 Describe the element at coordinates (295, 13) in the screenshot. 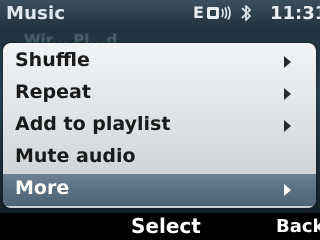

I see `clock: 11:31` at that location.